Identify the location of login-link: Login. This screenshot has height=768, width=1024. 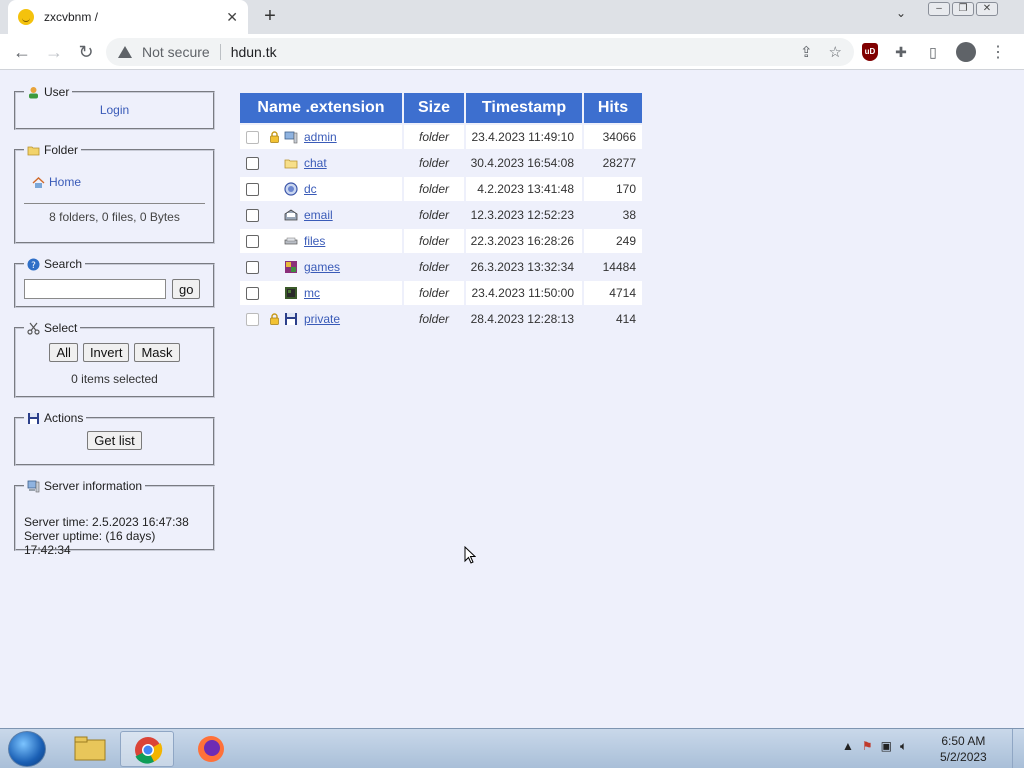
(114, 110).